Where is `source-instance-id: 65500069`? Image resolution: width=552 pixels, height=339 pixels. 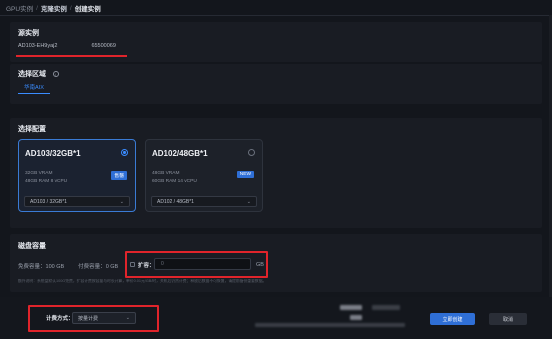
source-instance-id: 65500069 is located at coordinates (103, 46).